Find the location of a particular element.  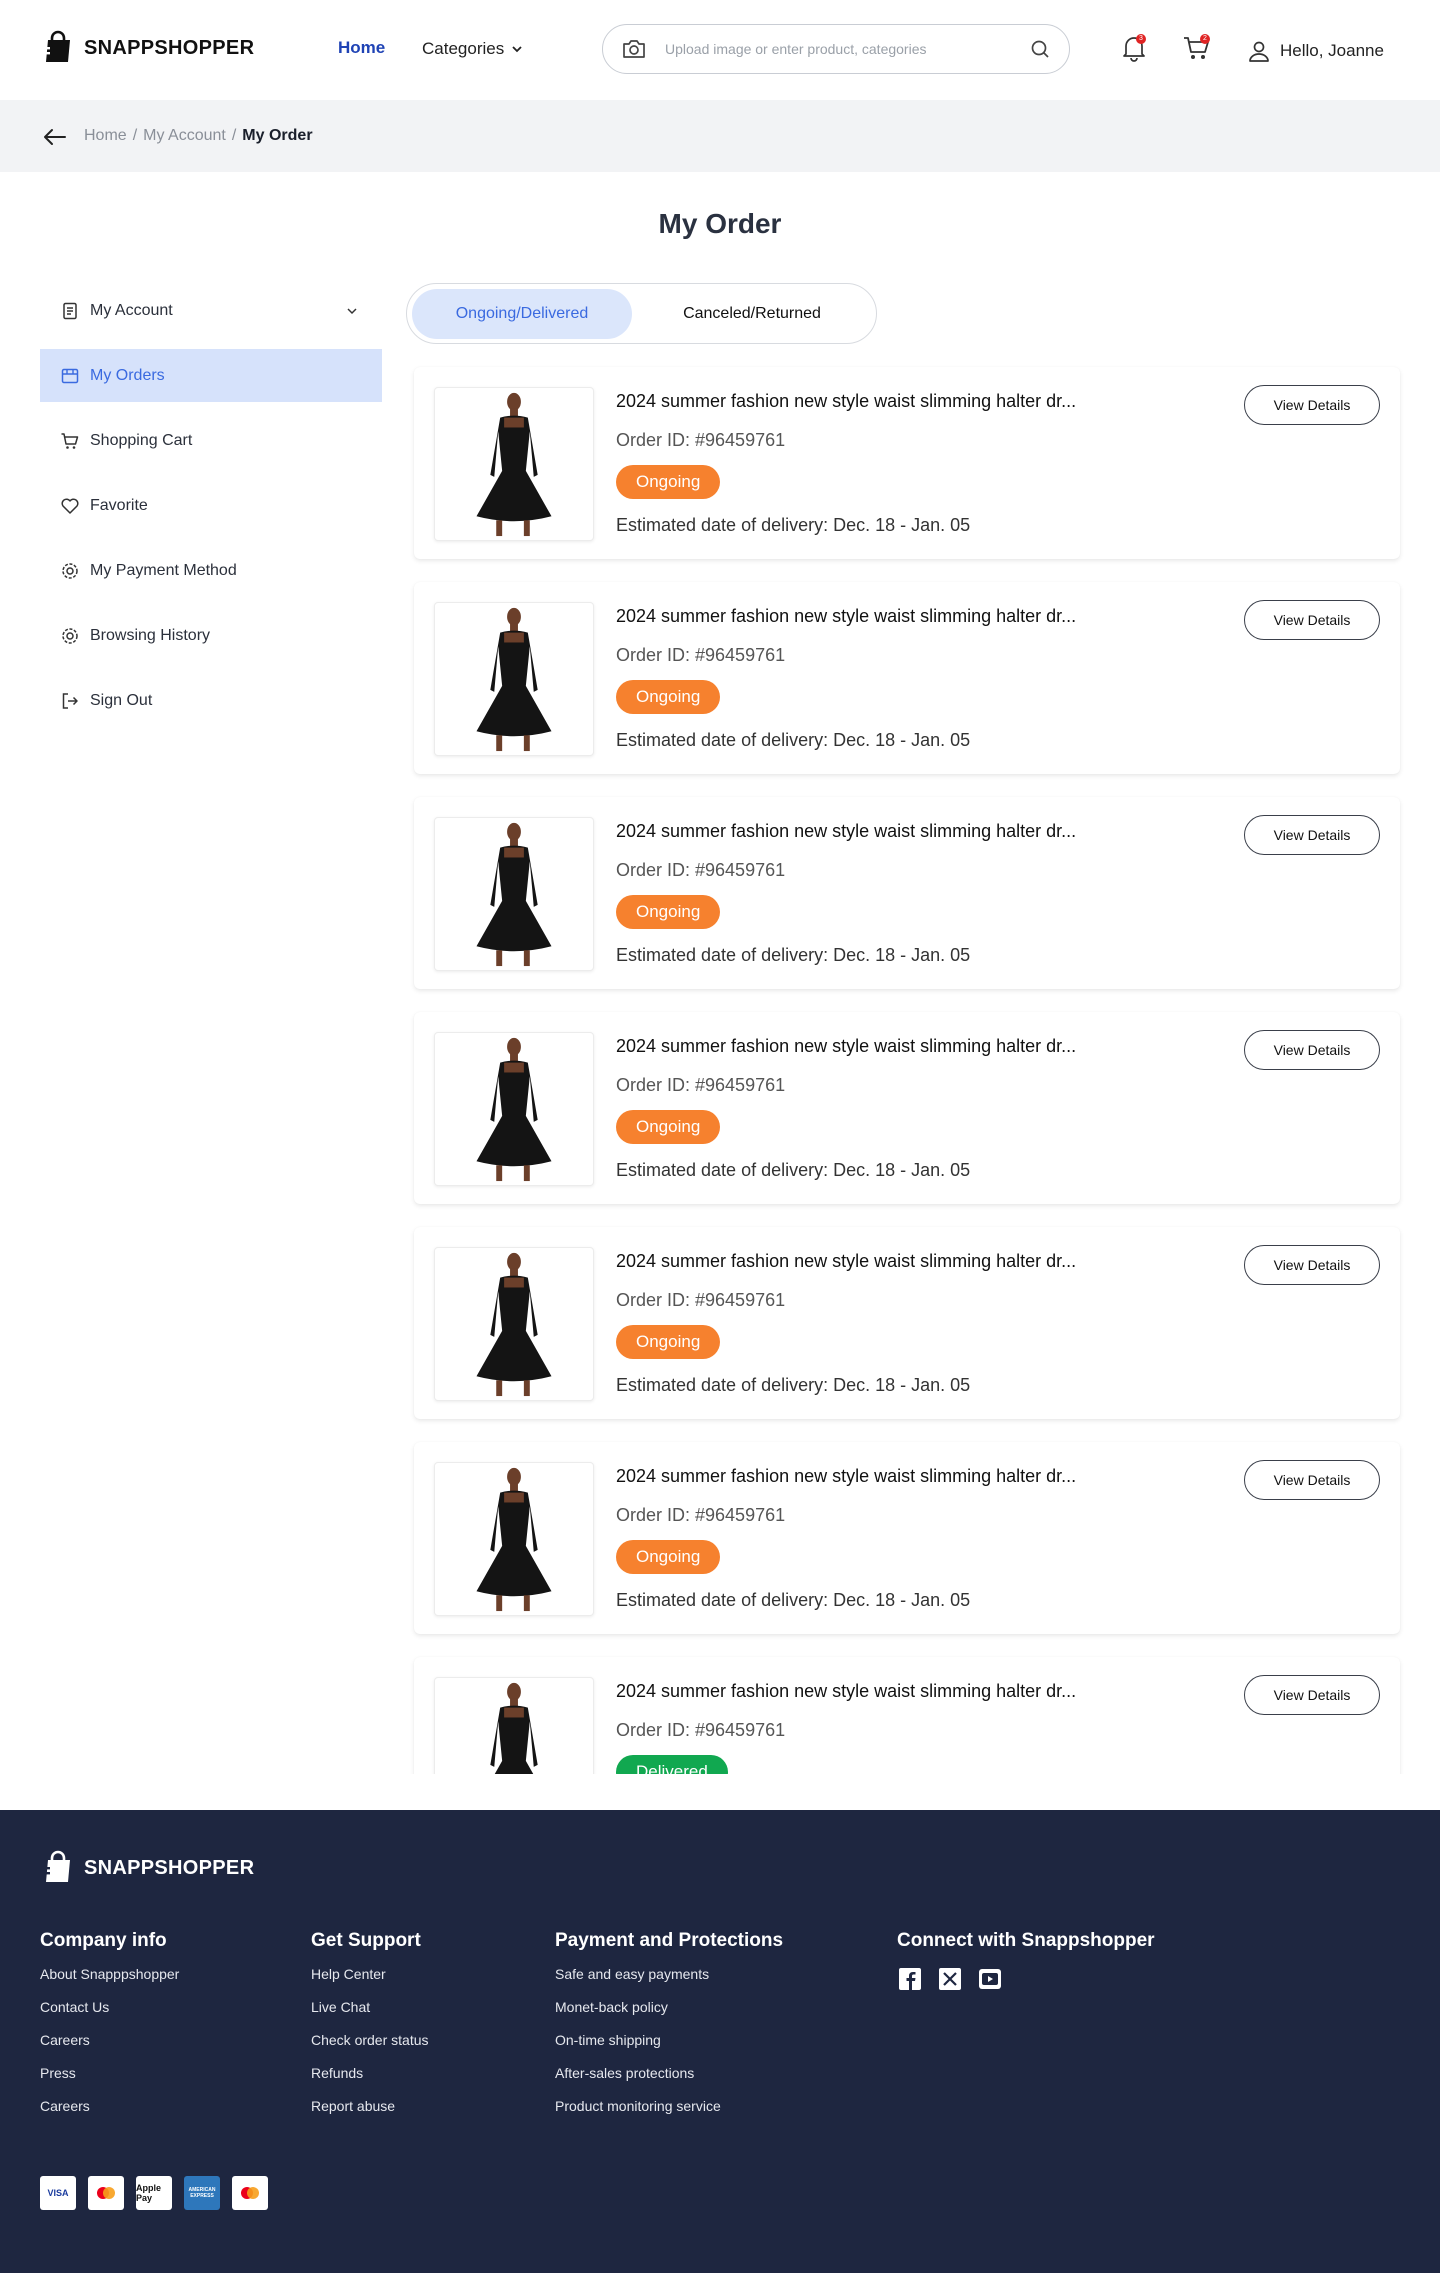

youtube-icon is located at coordinates (990, 1979).